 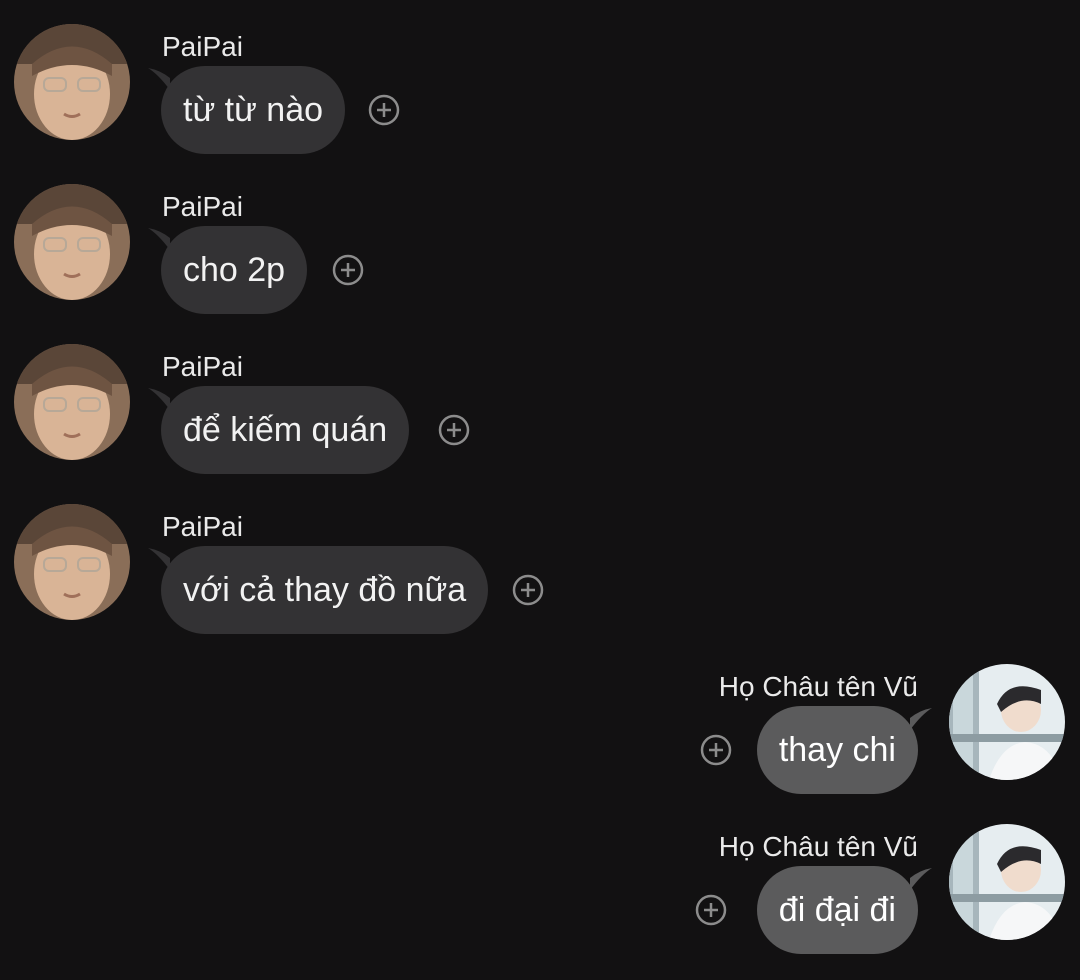 What do you see at coordinates (837, 910) in the screenshot?
I see `message-bubble: đi đại đi` at bounding box center [837, 910].